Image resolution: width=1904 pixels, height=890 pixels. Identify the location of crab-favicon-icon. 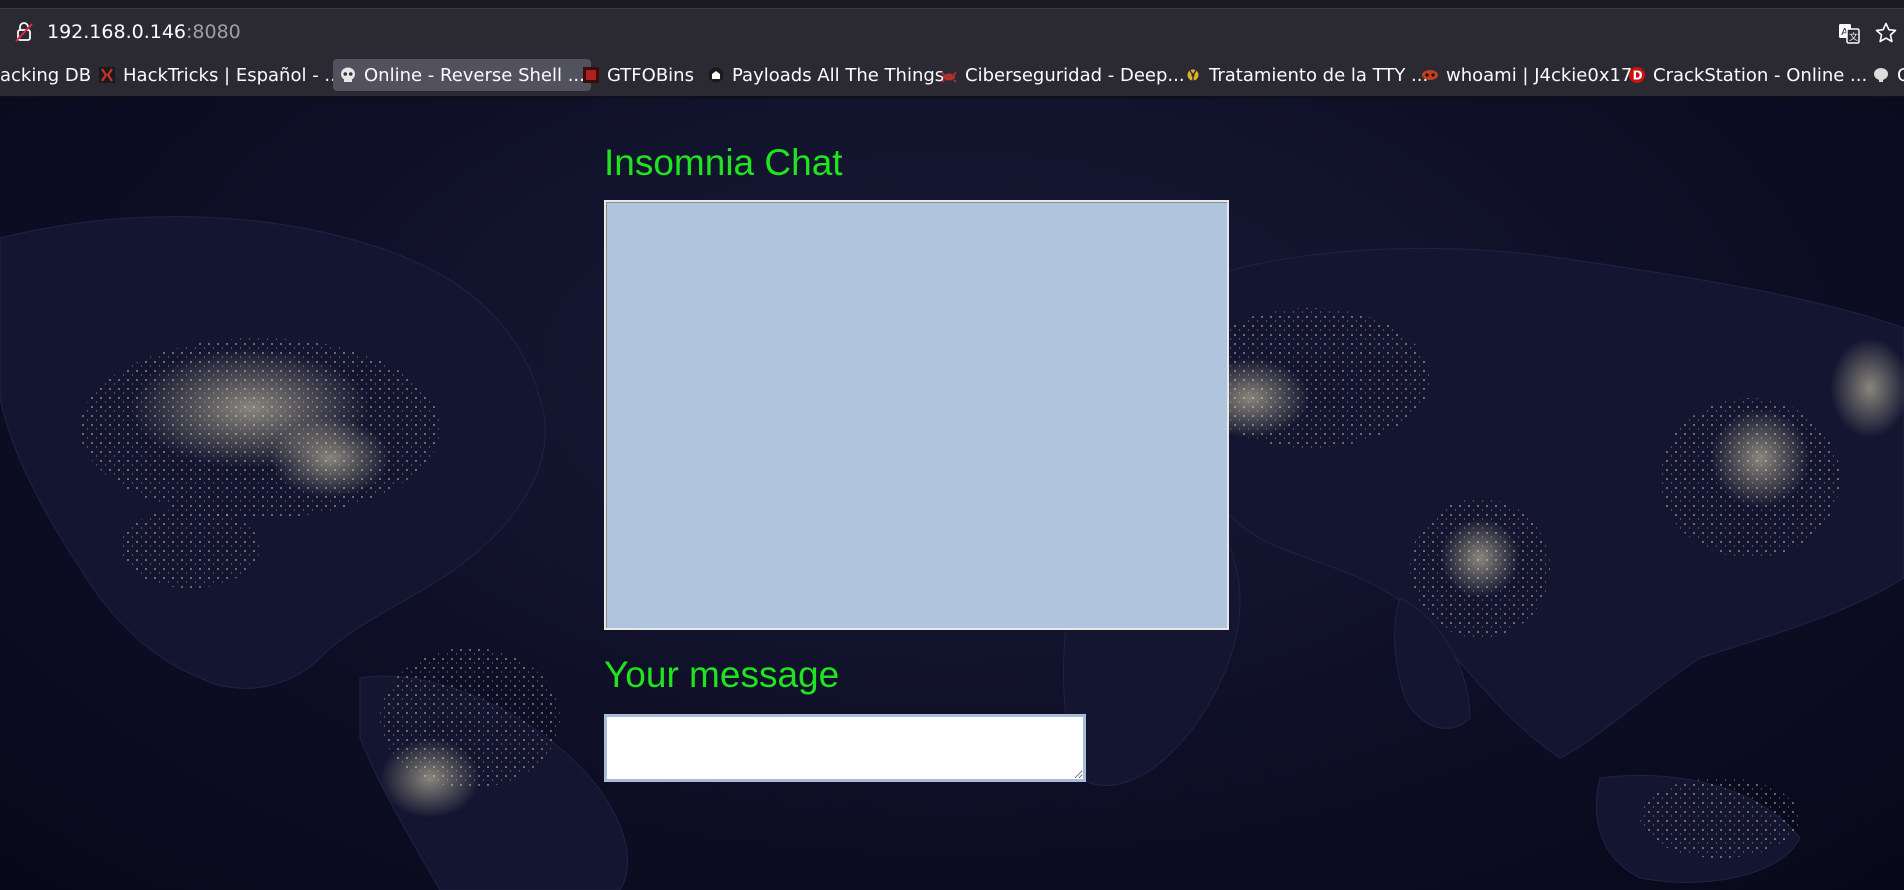
(949, 77).